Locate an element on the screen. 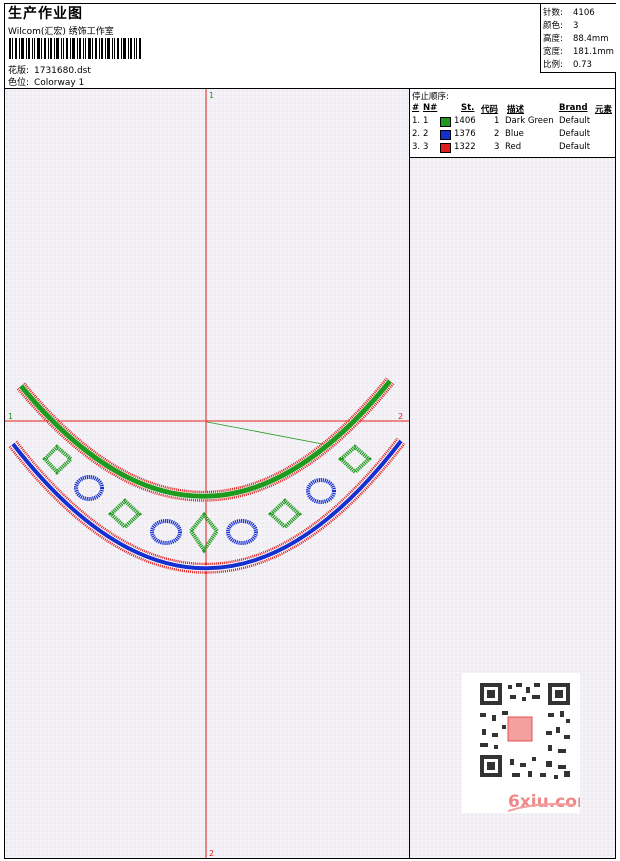 Image resolution: width=620 pixels, height=861 pixels. barcode is located at coordinates (75, 48).